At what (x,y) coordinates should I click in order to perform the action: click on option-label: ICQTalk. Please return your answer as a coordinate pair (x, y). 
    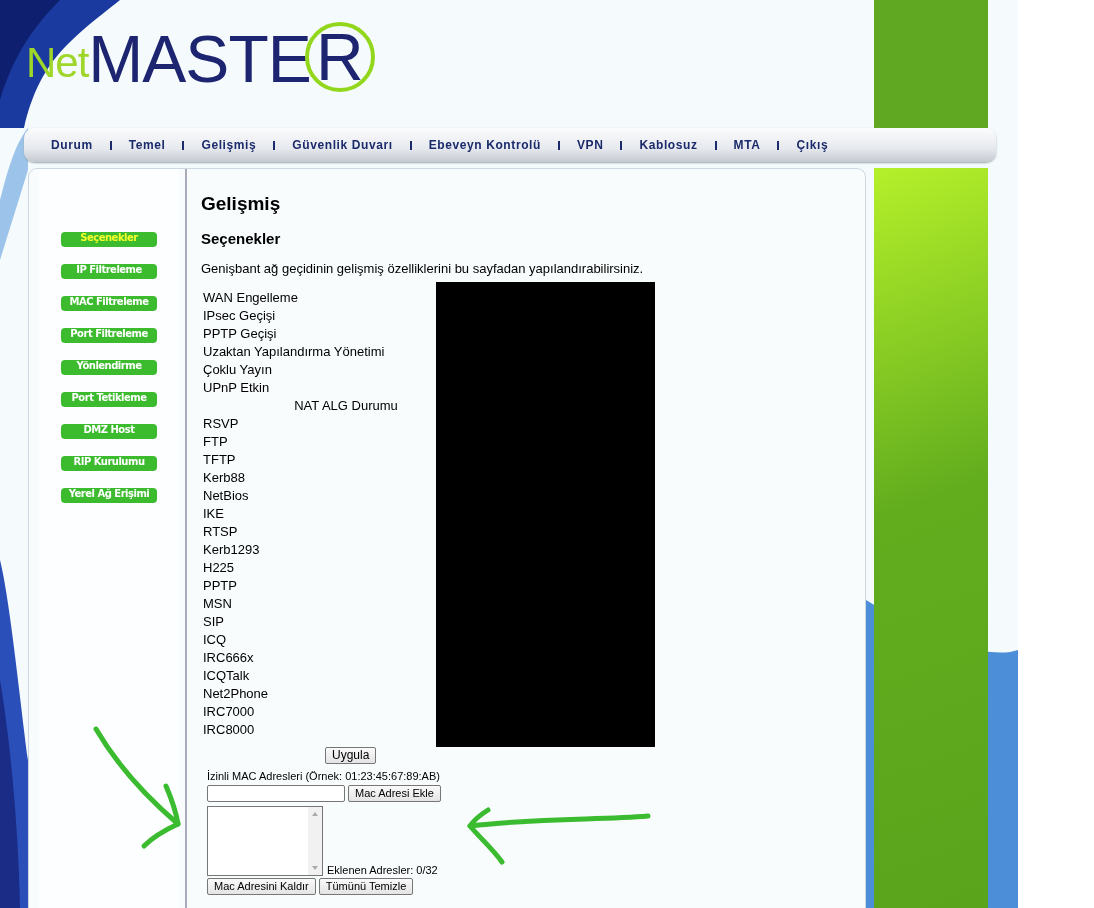
    Looking at the image, I should click on (226, 676).